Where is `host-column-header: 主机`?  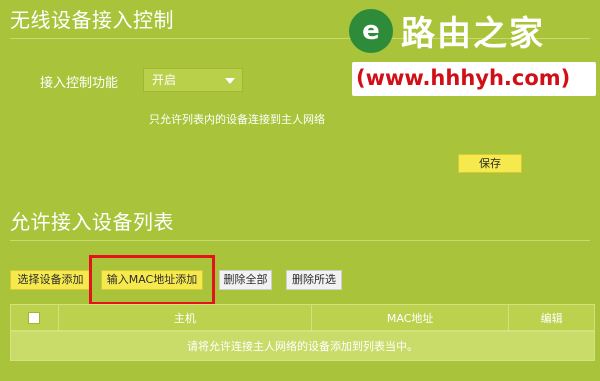
host-column-header: 主机 is located at coordinates (185, 317).